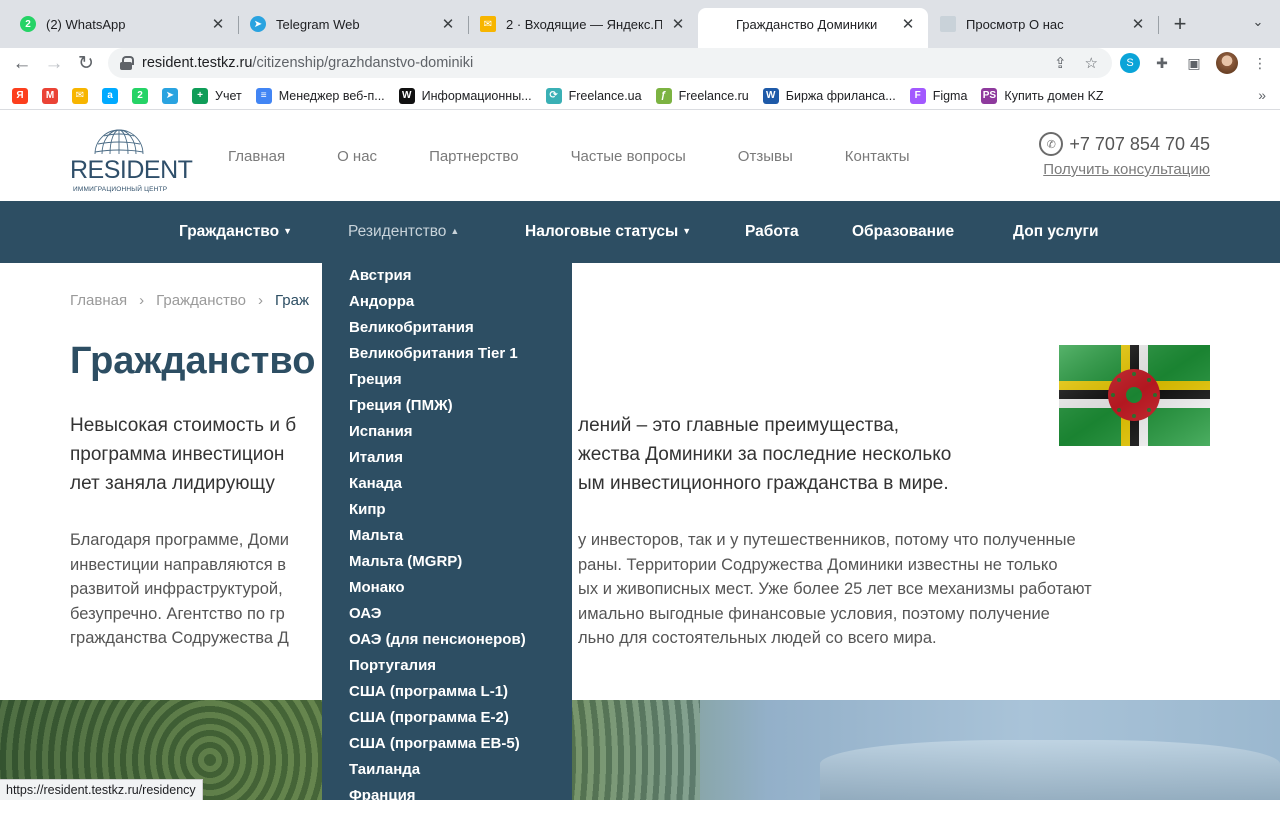 Image resolution: width=1280 pixels, height=813 pixels. Describe the element at coordinates (917, 95) in the screenshot. I see `figma-icon: F` at that location.